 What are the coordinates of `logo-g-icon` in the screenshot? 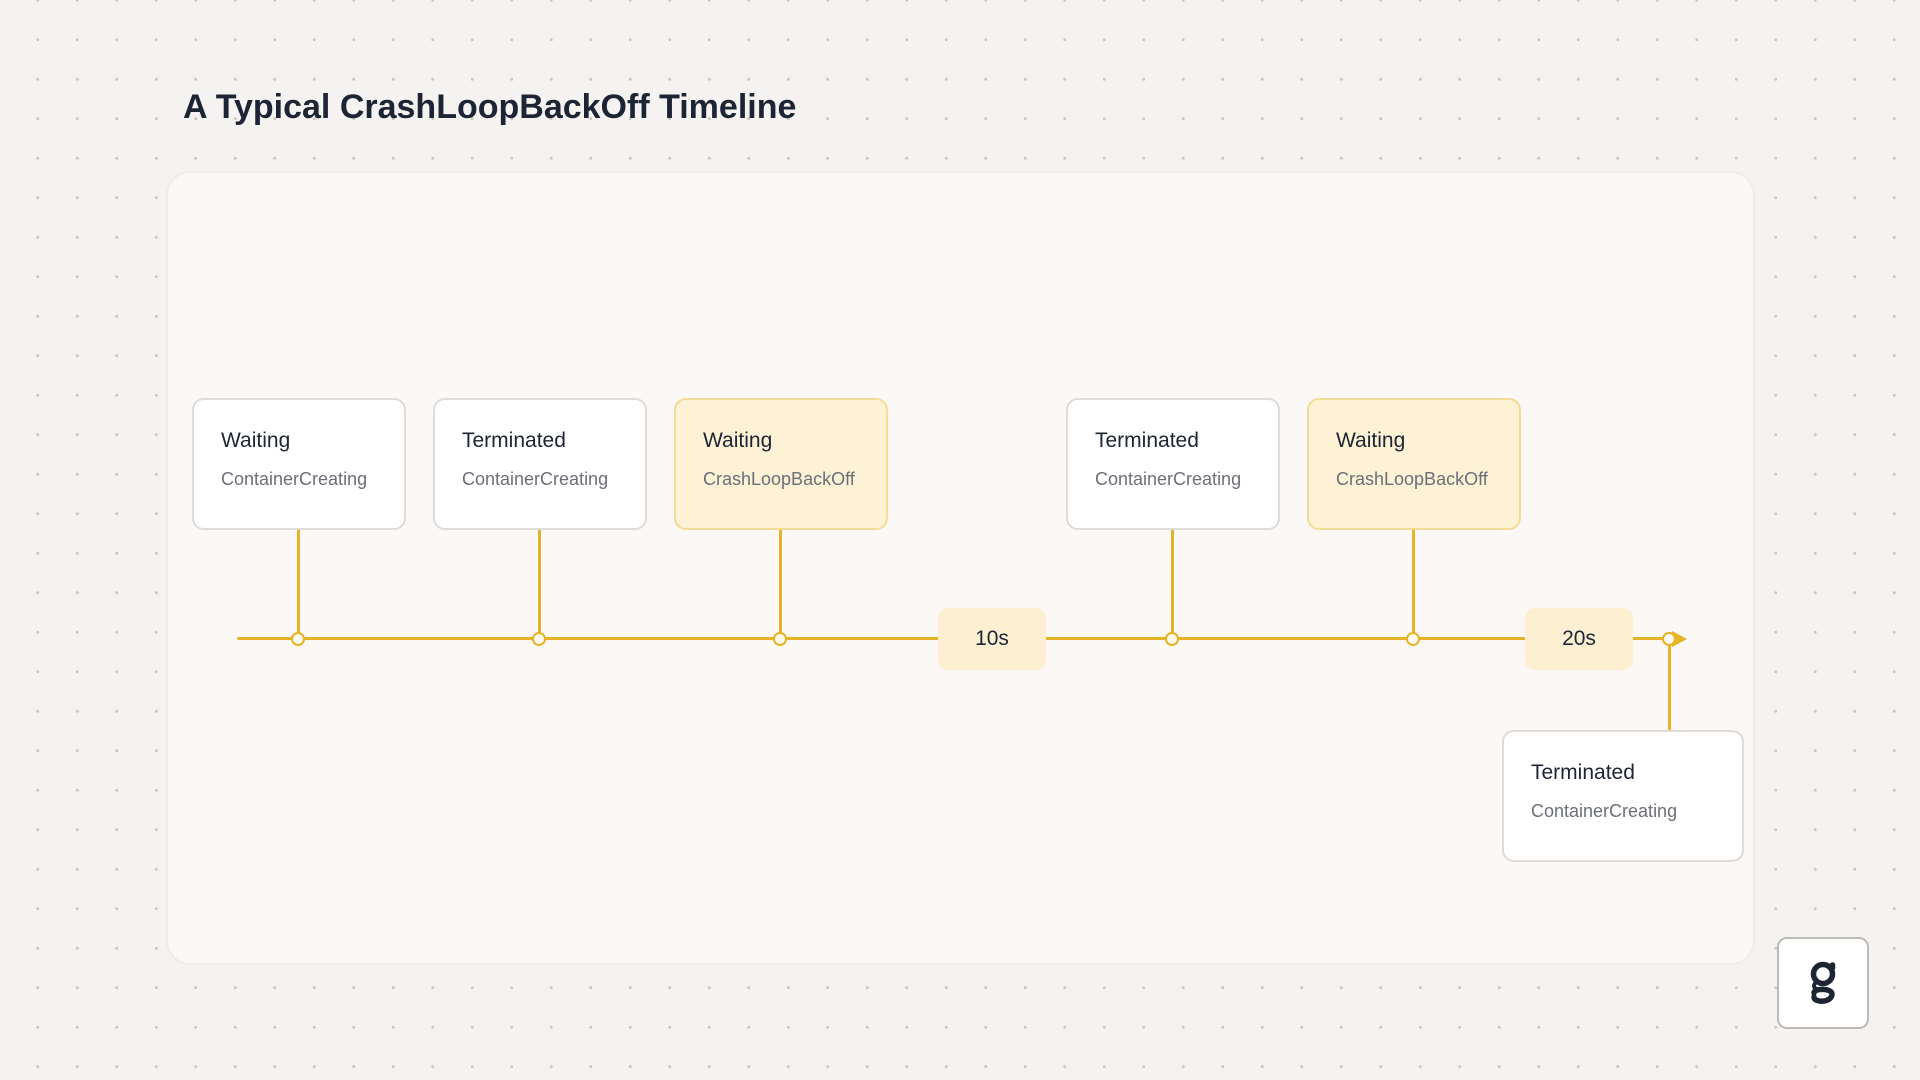 It's located at (1823, 982).